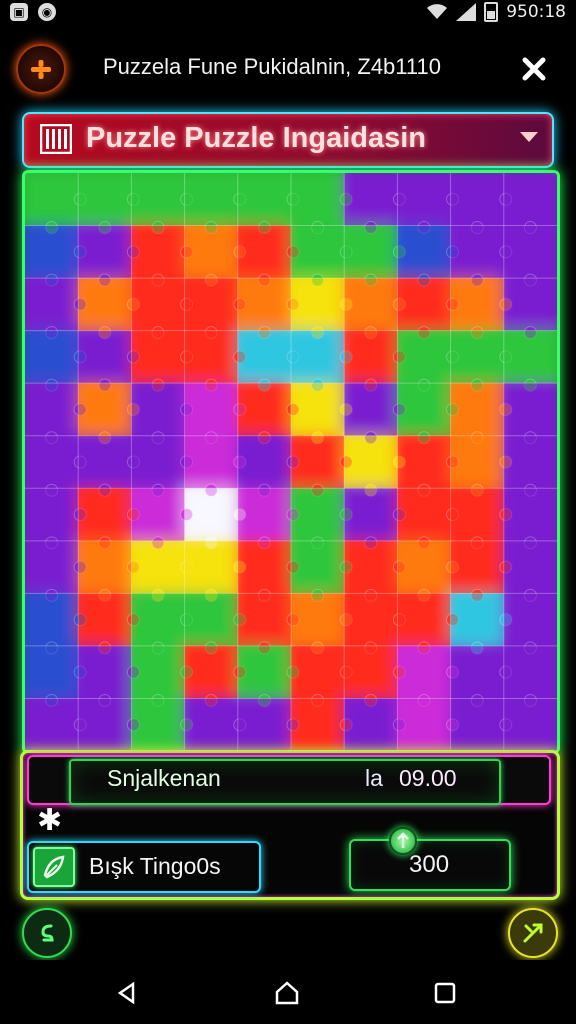 The image size is (576, 1024). Describe the element at coordinates (49, 821) in the screenshot. I see `asterisk-icon: ✱` at that location.